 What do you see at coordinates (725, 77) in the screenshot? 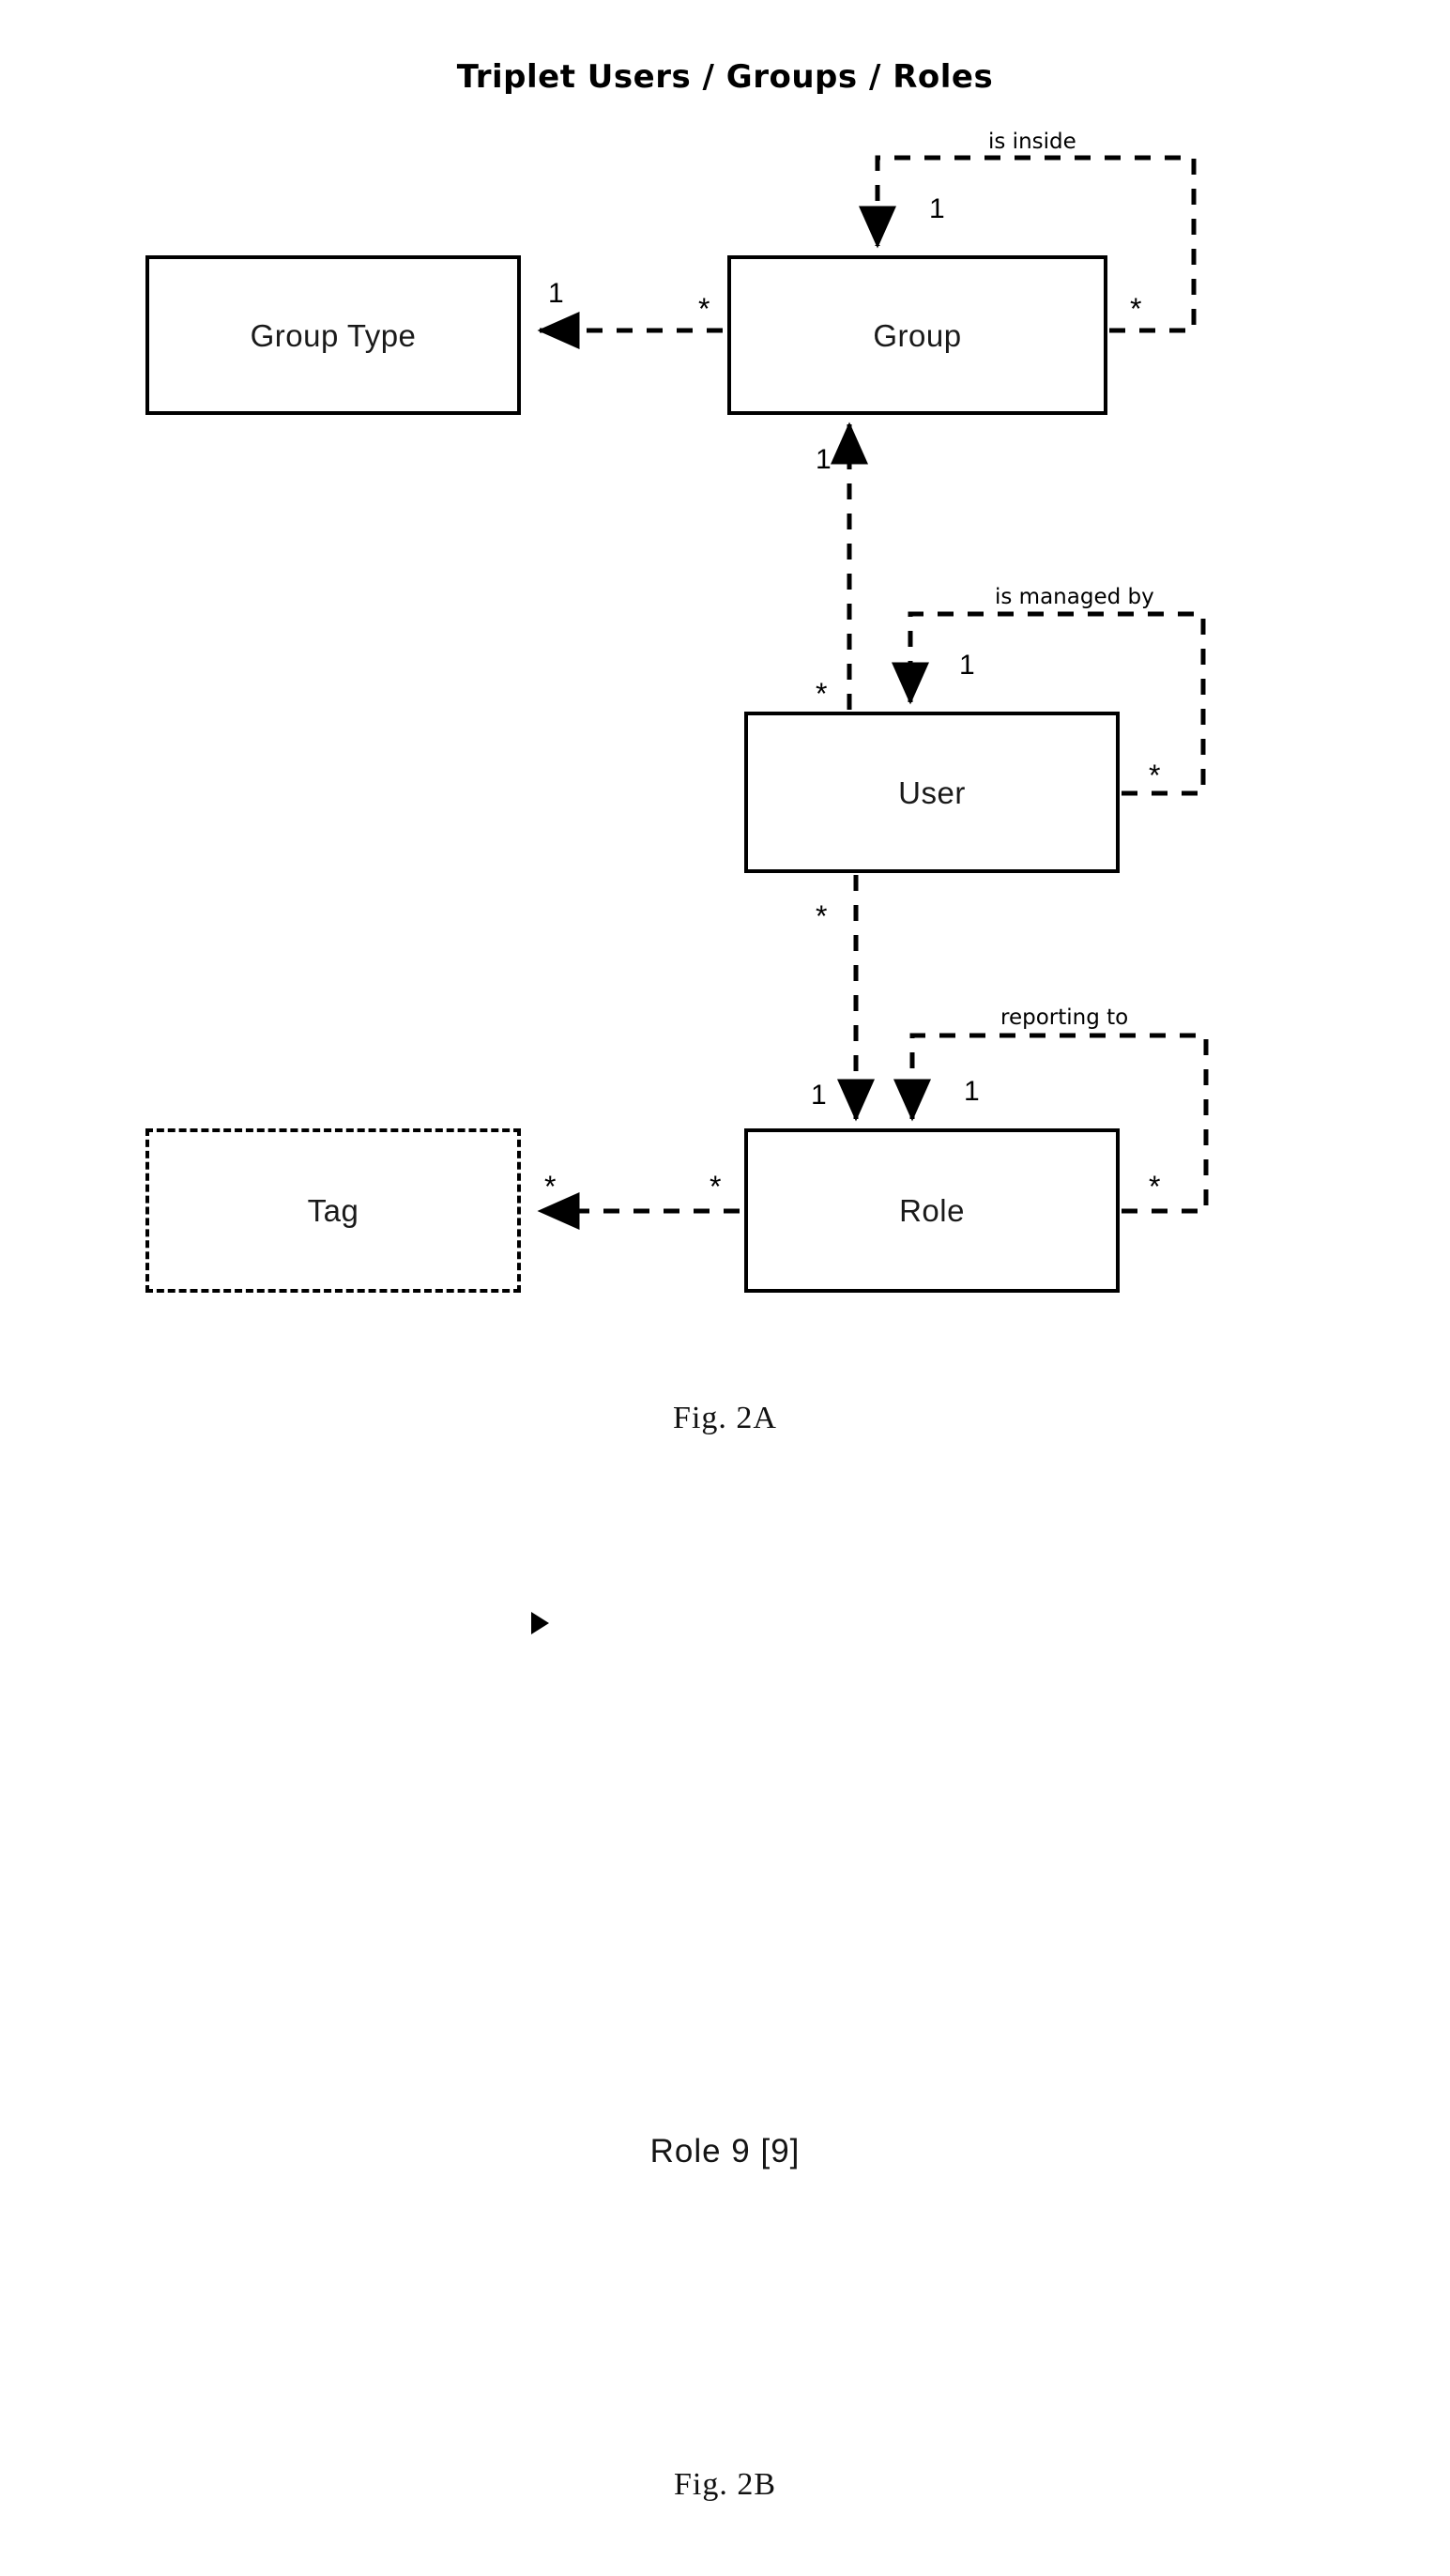
I see `page-title: Triplet Users / Groups / Roles` at bounding box center [725, 77].